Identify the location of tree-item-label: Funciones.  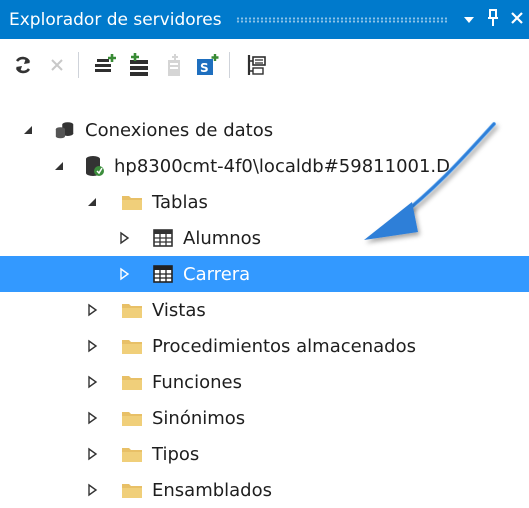
(197, 382).